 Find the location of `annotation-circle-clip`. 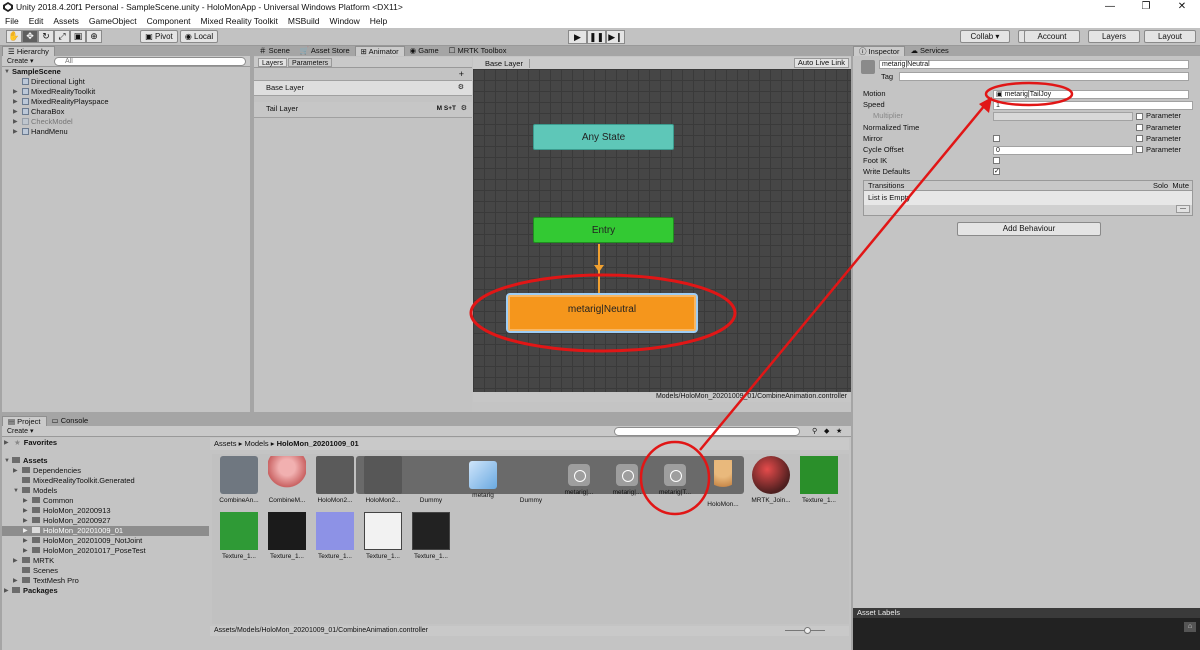

annotation-circle-clip is located at coordinates (675, 478).